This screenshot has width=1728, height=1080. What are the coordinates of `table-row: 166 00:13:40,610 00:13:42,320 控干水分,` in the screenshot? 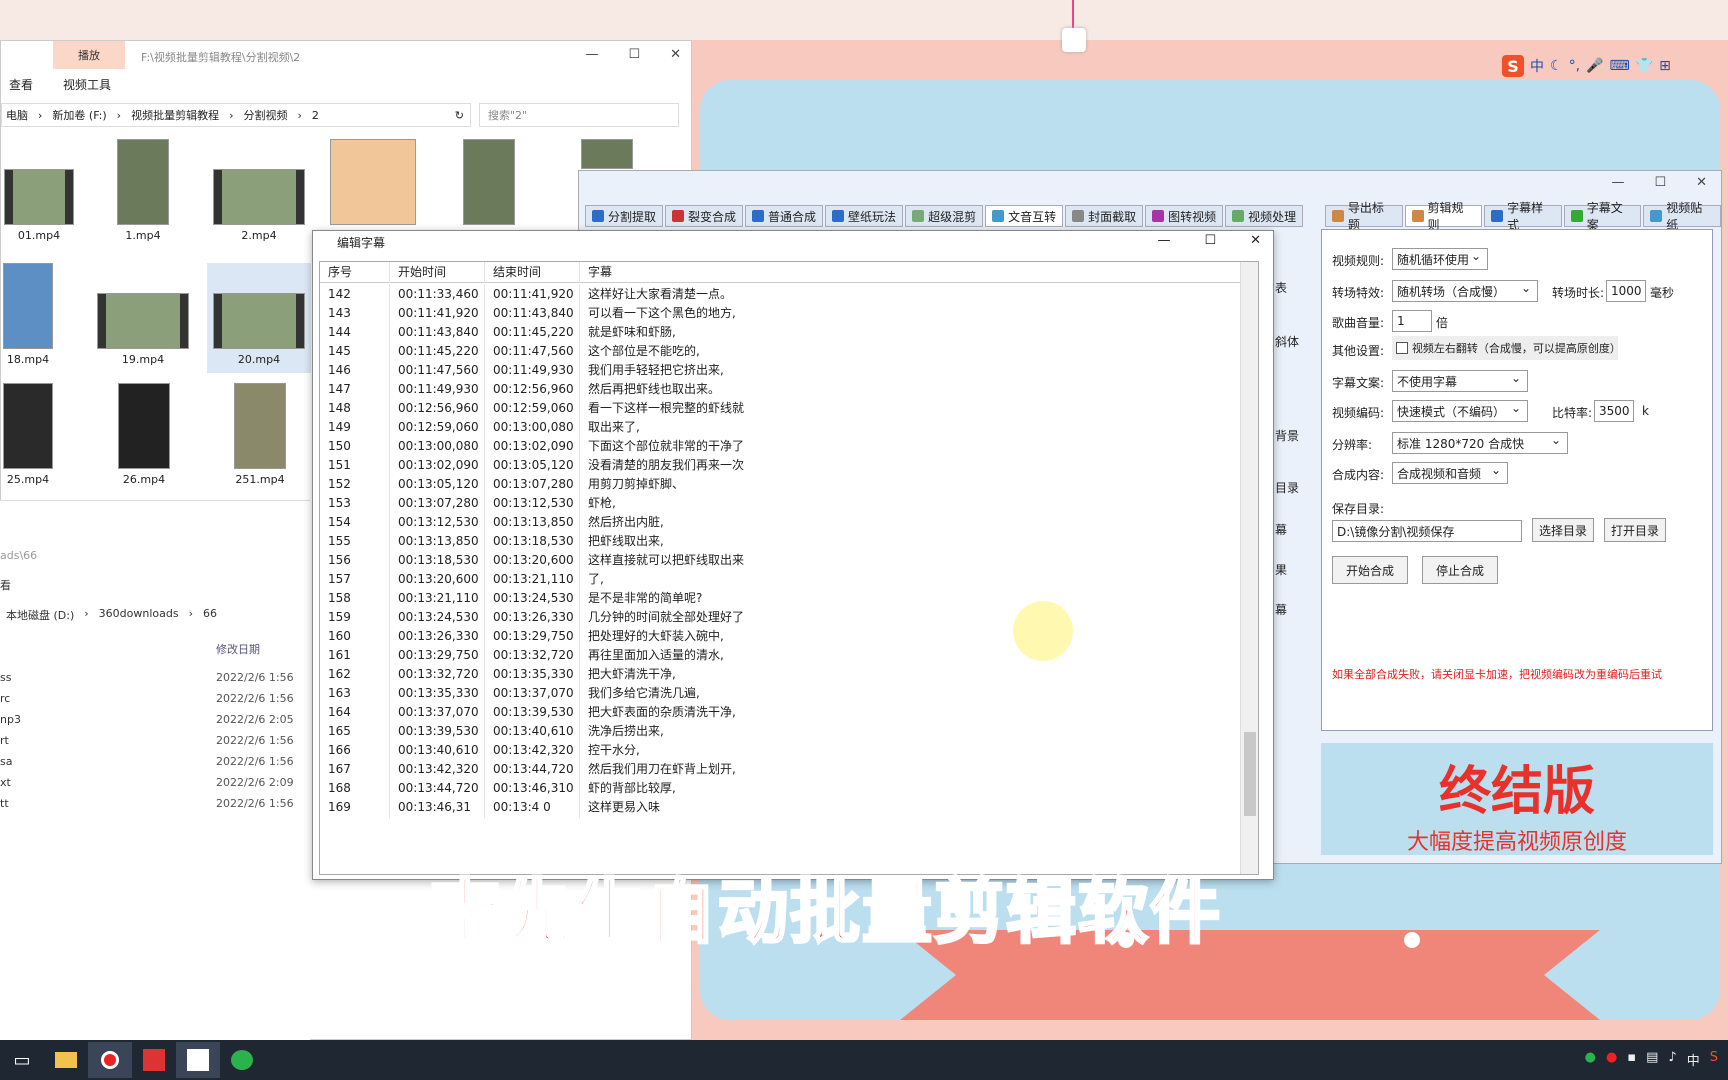 It's located at (780, 750).